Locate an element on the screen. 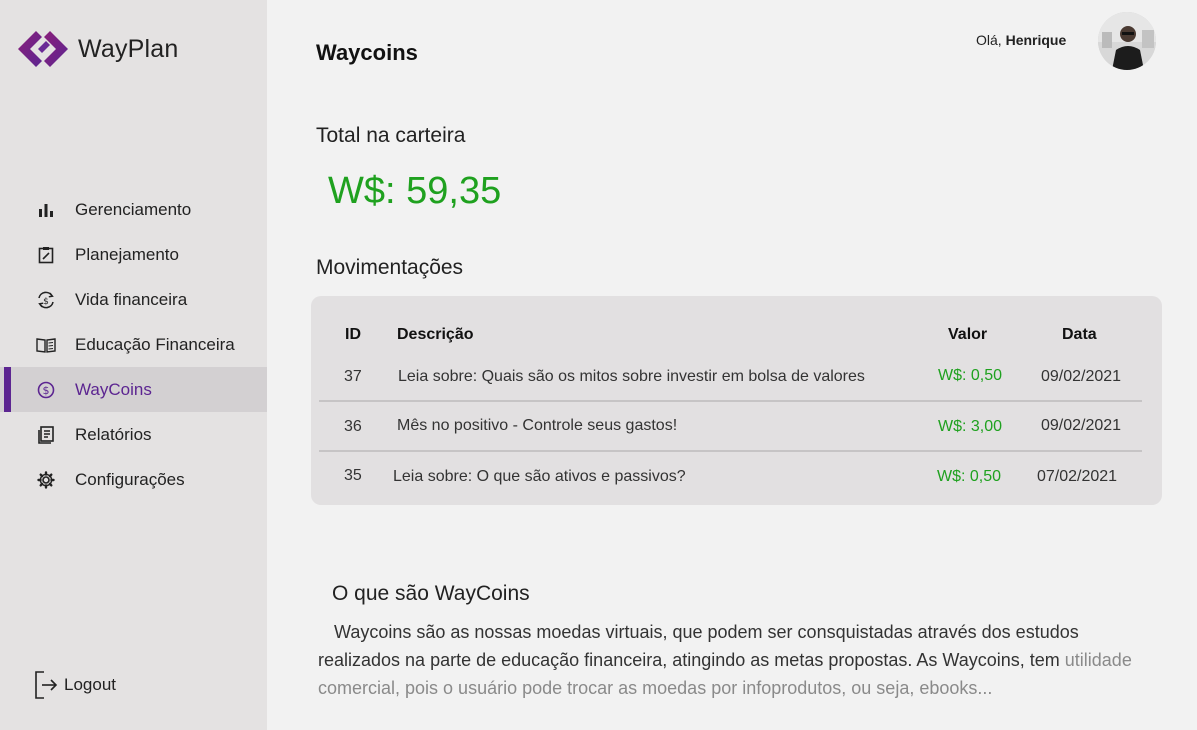 Image resolution: width=1197 pixels, height=730 pixels. sidebar-item-planejamento: Planejamento is located at coordinates (133, 254).